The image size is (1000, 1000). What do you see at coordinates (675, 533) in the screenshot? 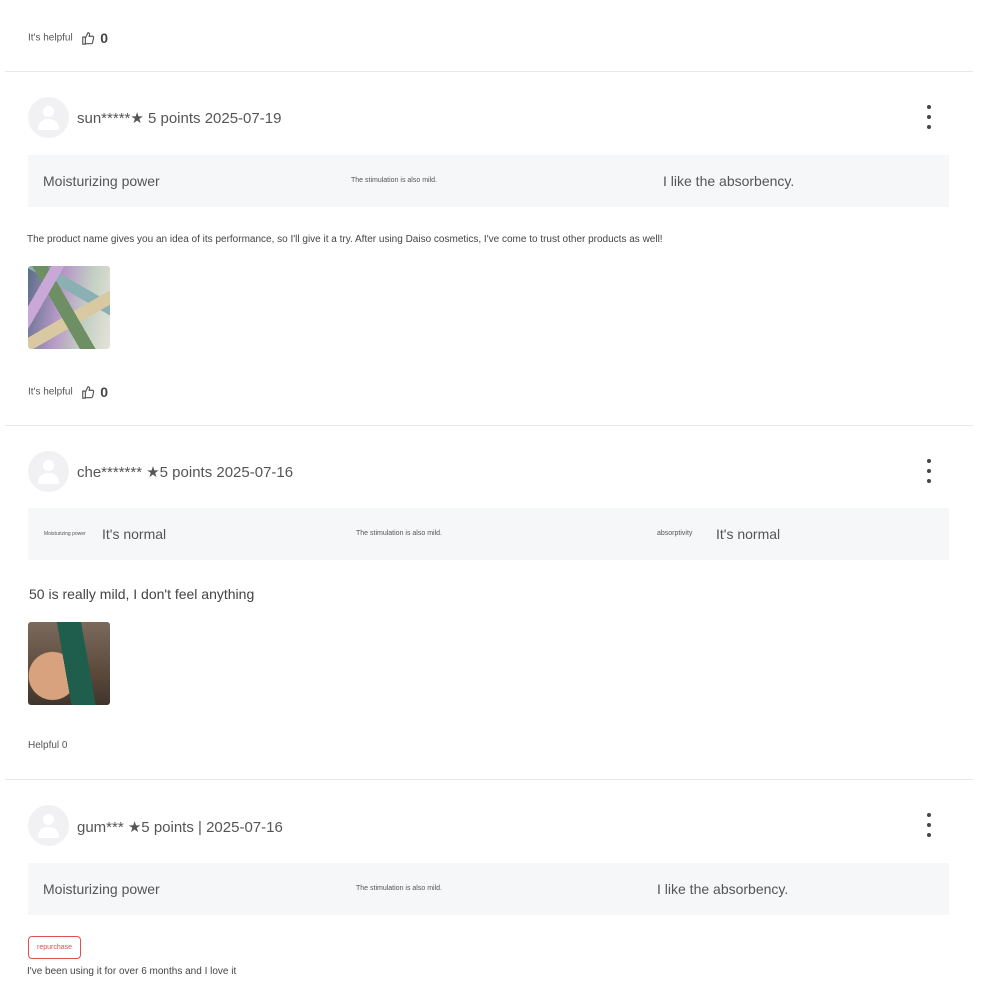
I see `eval-absorptivity-label: absorptivity` at bounding box center [675, 533].